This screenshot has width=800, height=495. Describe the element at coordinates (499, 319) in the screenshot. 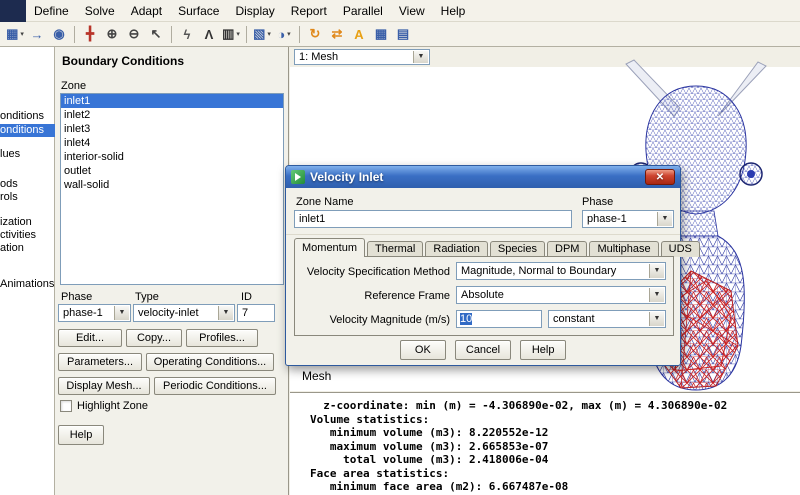

I see `velocity-magnitude-input: 10` at that location.